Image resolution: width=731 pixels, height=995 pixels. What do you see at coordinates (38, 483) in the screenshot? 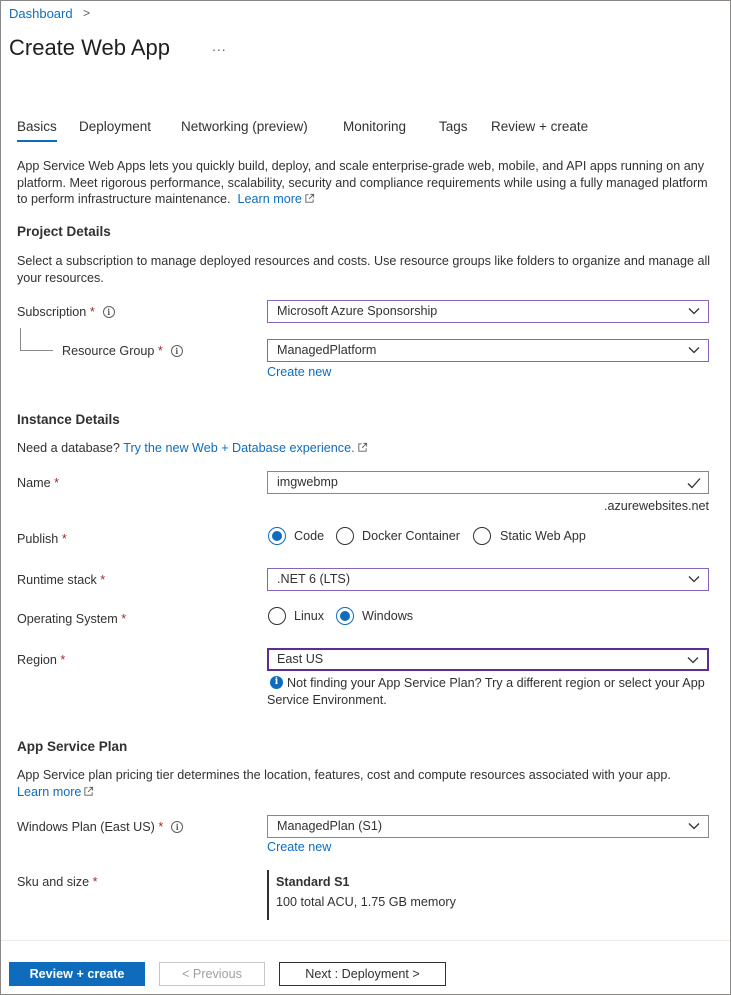
I see `name-label: Name *` at bounding box center [38, 483].